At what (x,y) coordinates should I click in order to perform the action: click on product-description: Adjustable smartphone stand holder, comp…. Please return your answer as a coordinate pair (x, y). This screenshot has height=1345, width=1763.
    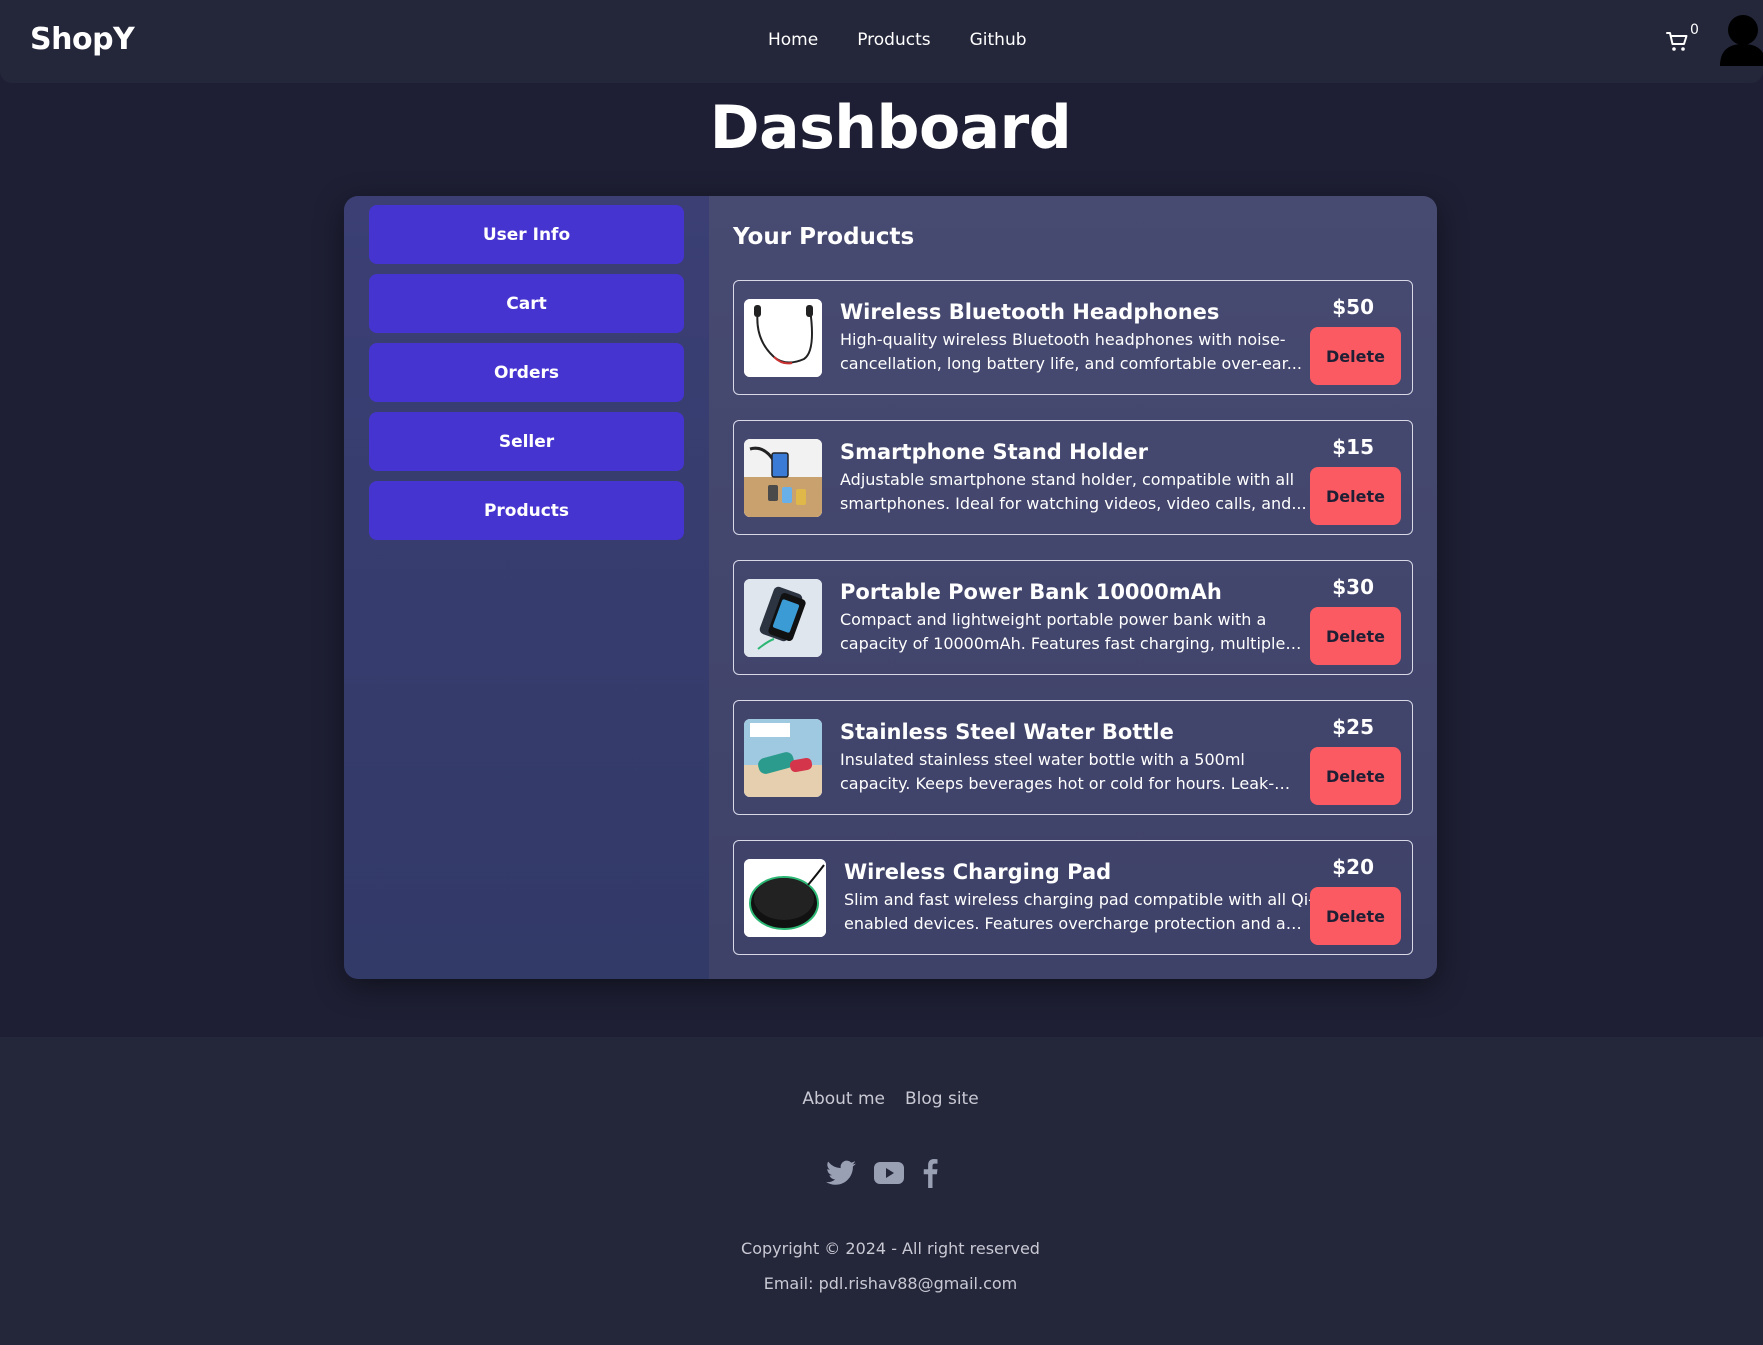
    Looking at the image, I should click on (1073, 491).